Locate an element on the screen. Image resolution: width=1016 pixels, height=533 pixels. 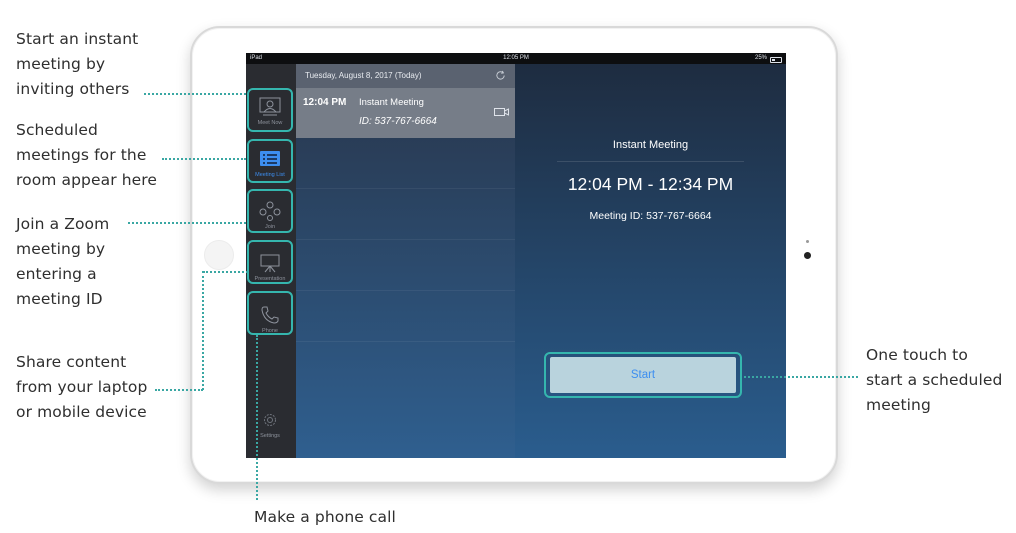
battery-percent: 25% is located at coordinates (760, 58).